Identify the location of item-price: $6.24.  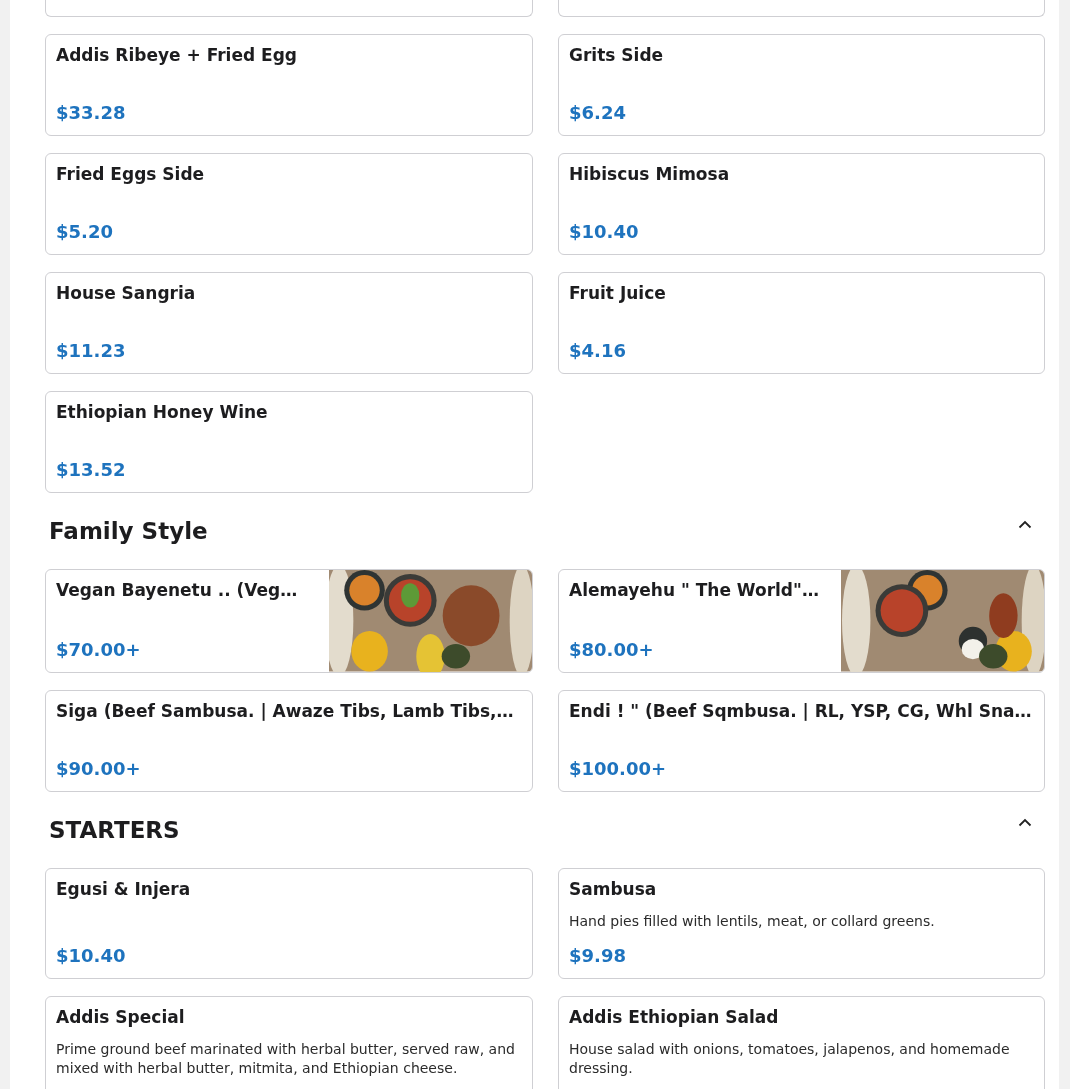
(598, 112).